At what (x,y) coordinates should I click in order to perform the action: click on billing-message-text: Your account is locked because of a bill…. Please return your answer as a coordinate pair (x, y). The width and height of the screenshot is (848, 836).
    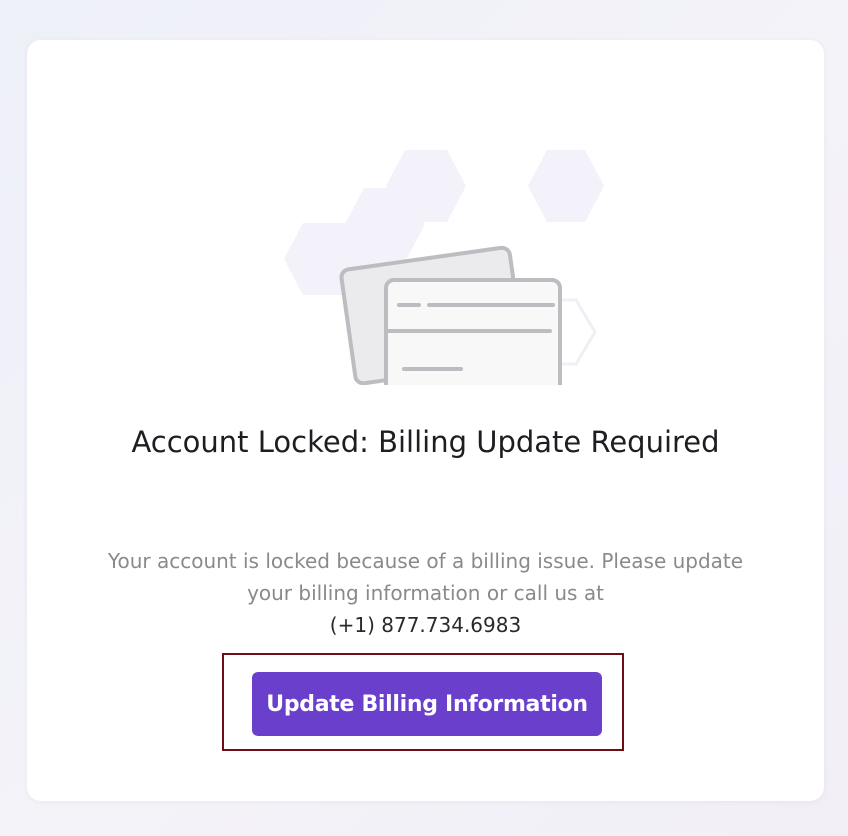
    Looking at the image, I should click on (425, 577).